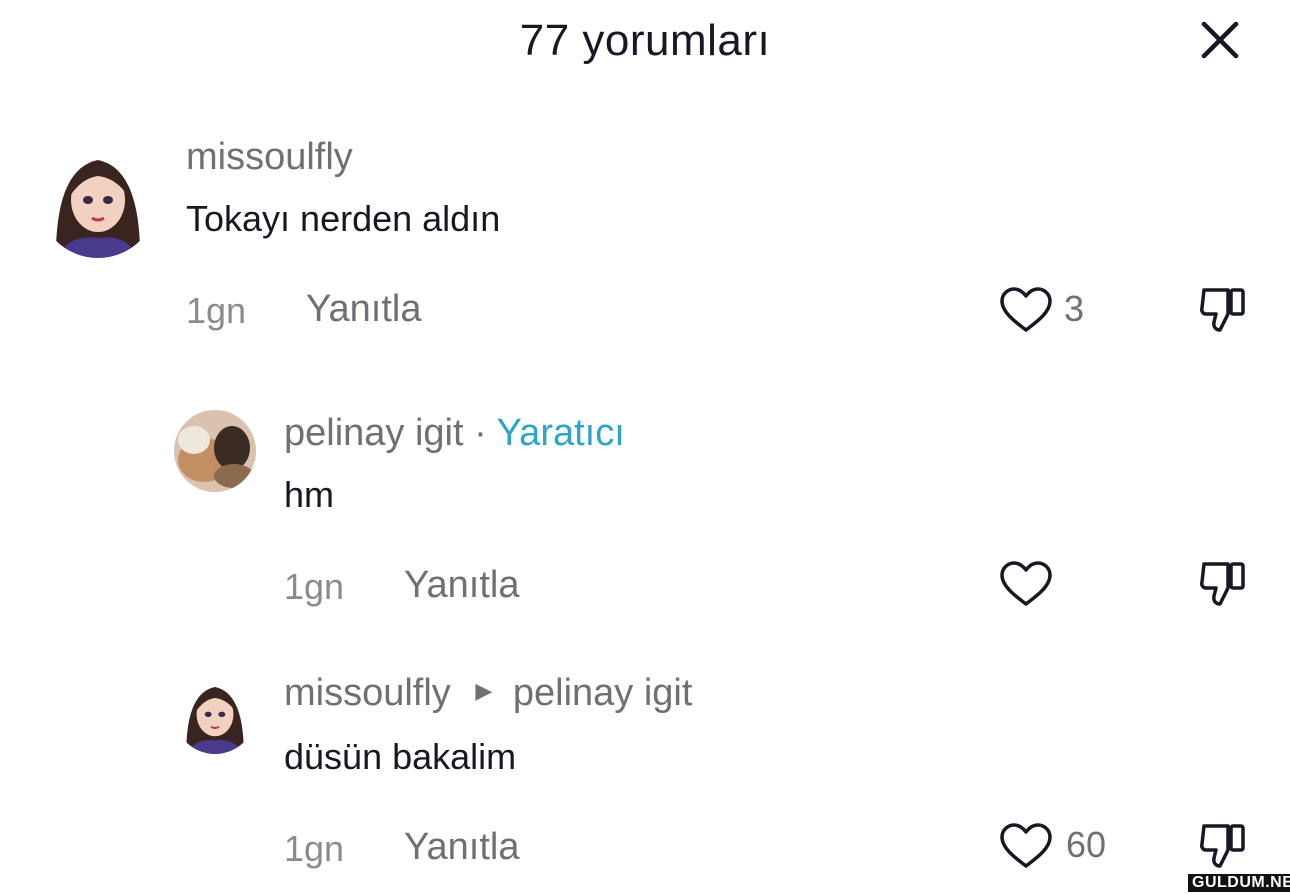  I want to click on comment-username-line: missoulfly ▶ pelinay igit, so click(488, 693).